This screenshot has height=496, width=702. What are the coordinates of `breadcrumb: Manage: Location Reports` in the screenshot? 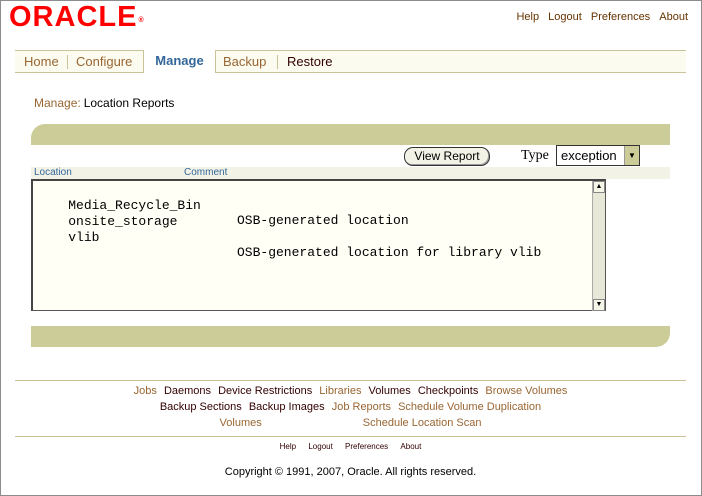 It's located at (104, 103).